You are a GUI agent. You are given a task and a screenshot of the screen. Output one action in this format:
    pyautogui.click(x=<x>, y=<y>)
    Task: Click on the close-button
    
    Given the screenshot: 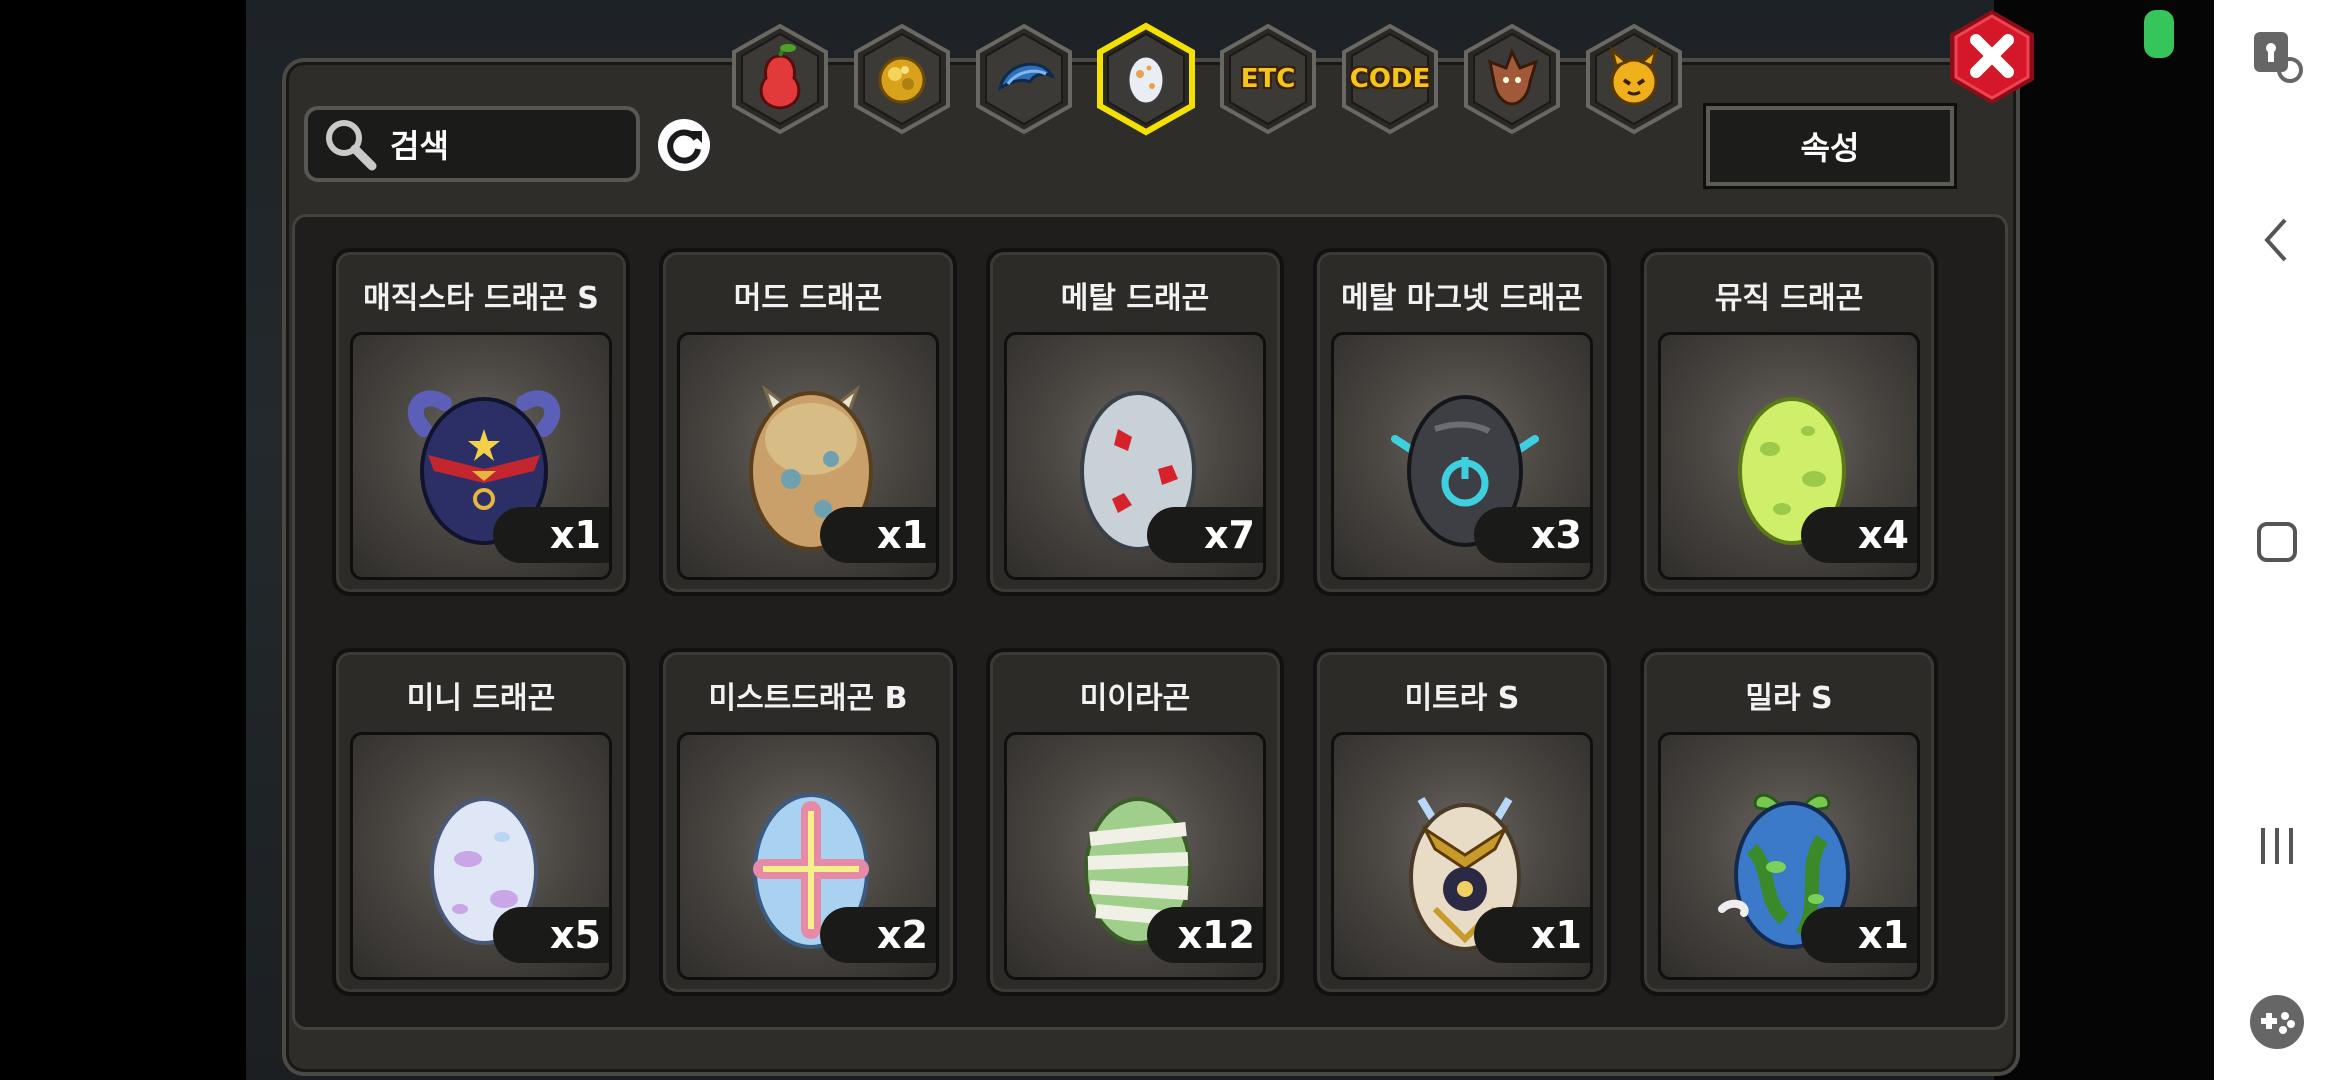 What is the action you would take?
    pyautogui.click(x=1992, y=56)
    